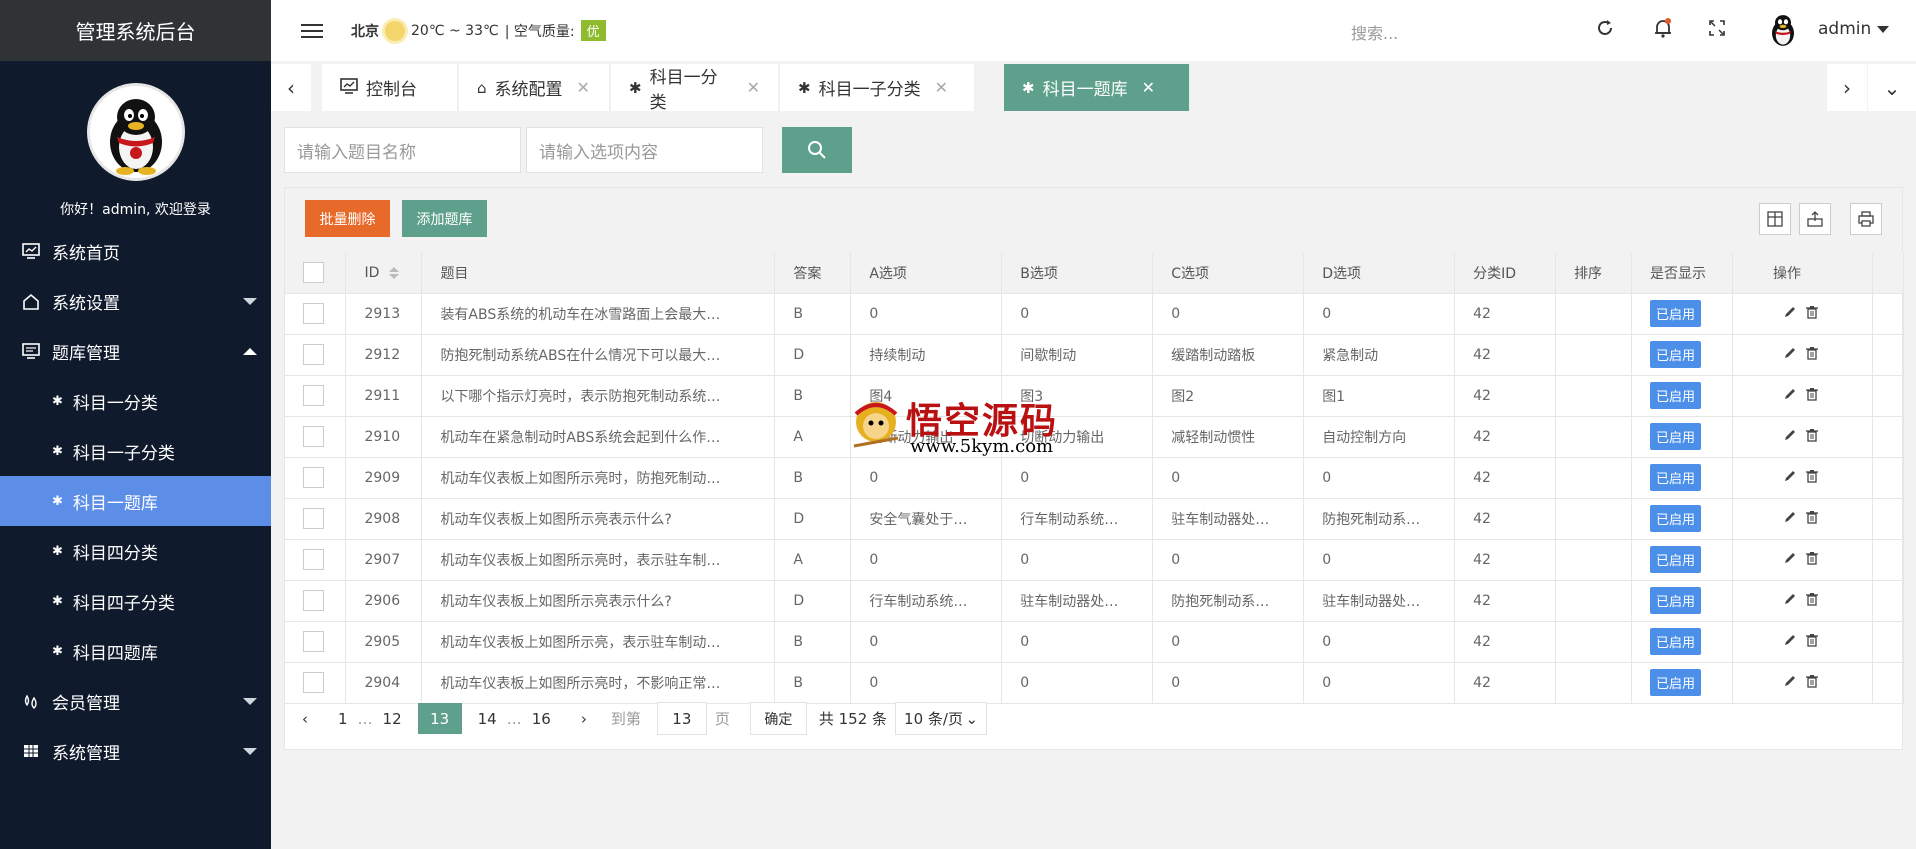 This screenshot has height=849, width=1916. What do you see at coordinates (135, 551) in the screenshot?
I see `sidebar-subitem-subject4-category: ✱ 科目四分类` at bounding box center [135, 551].